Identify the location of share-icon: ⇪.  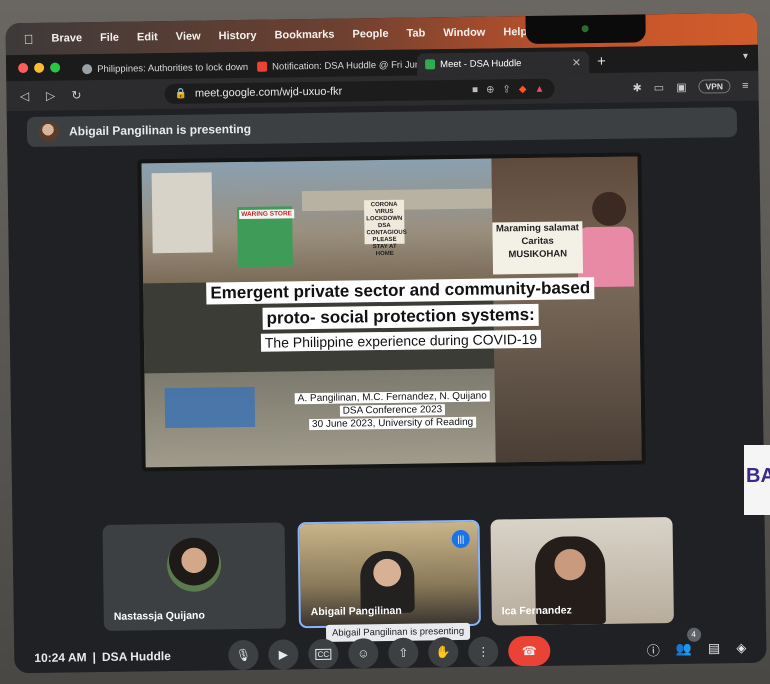
(506, 89).